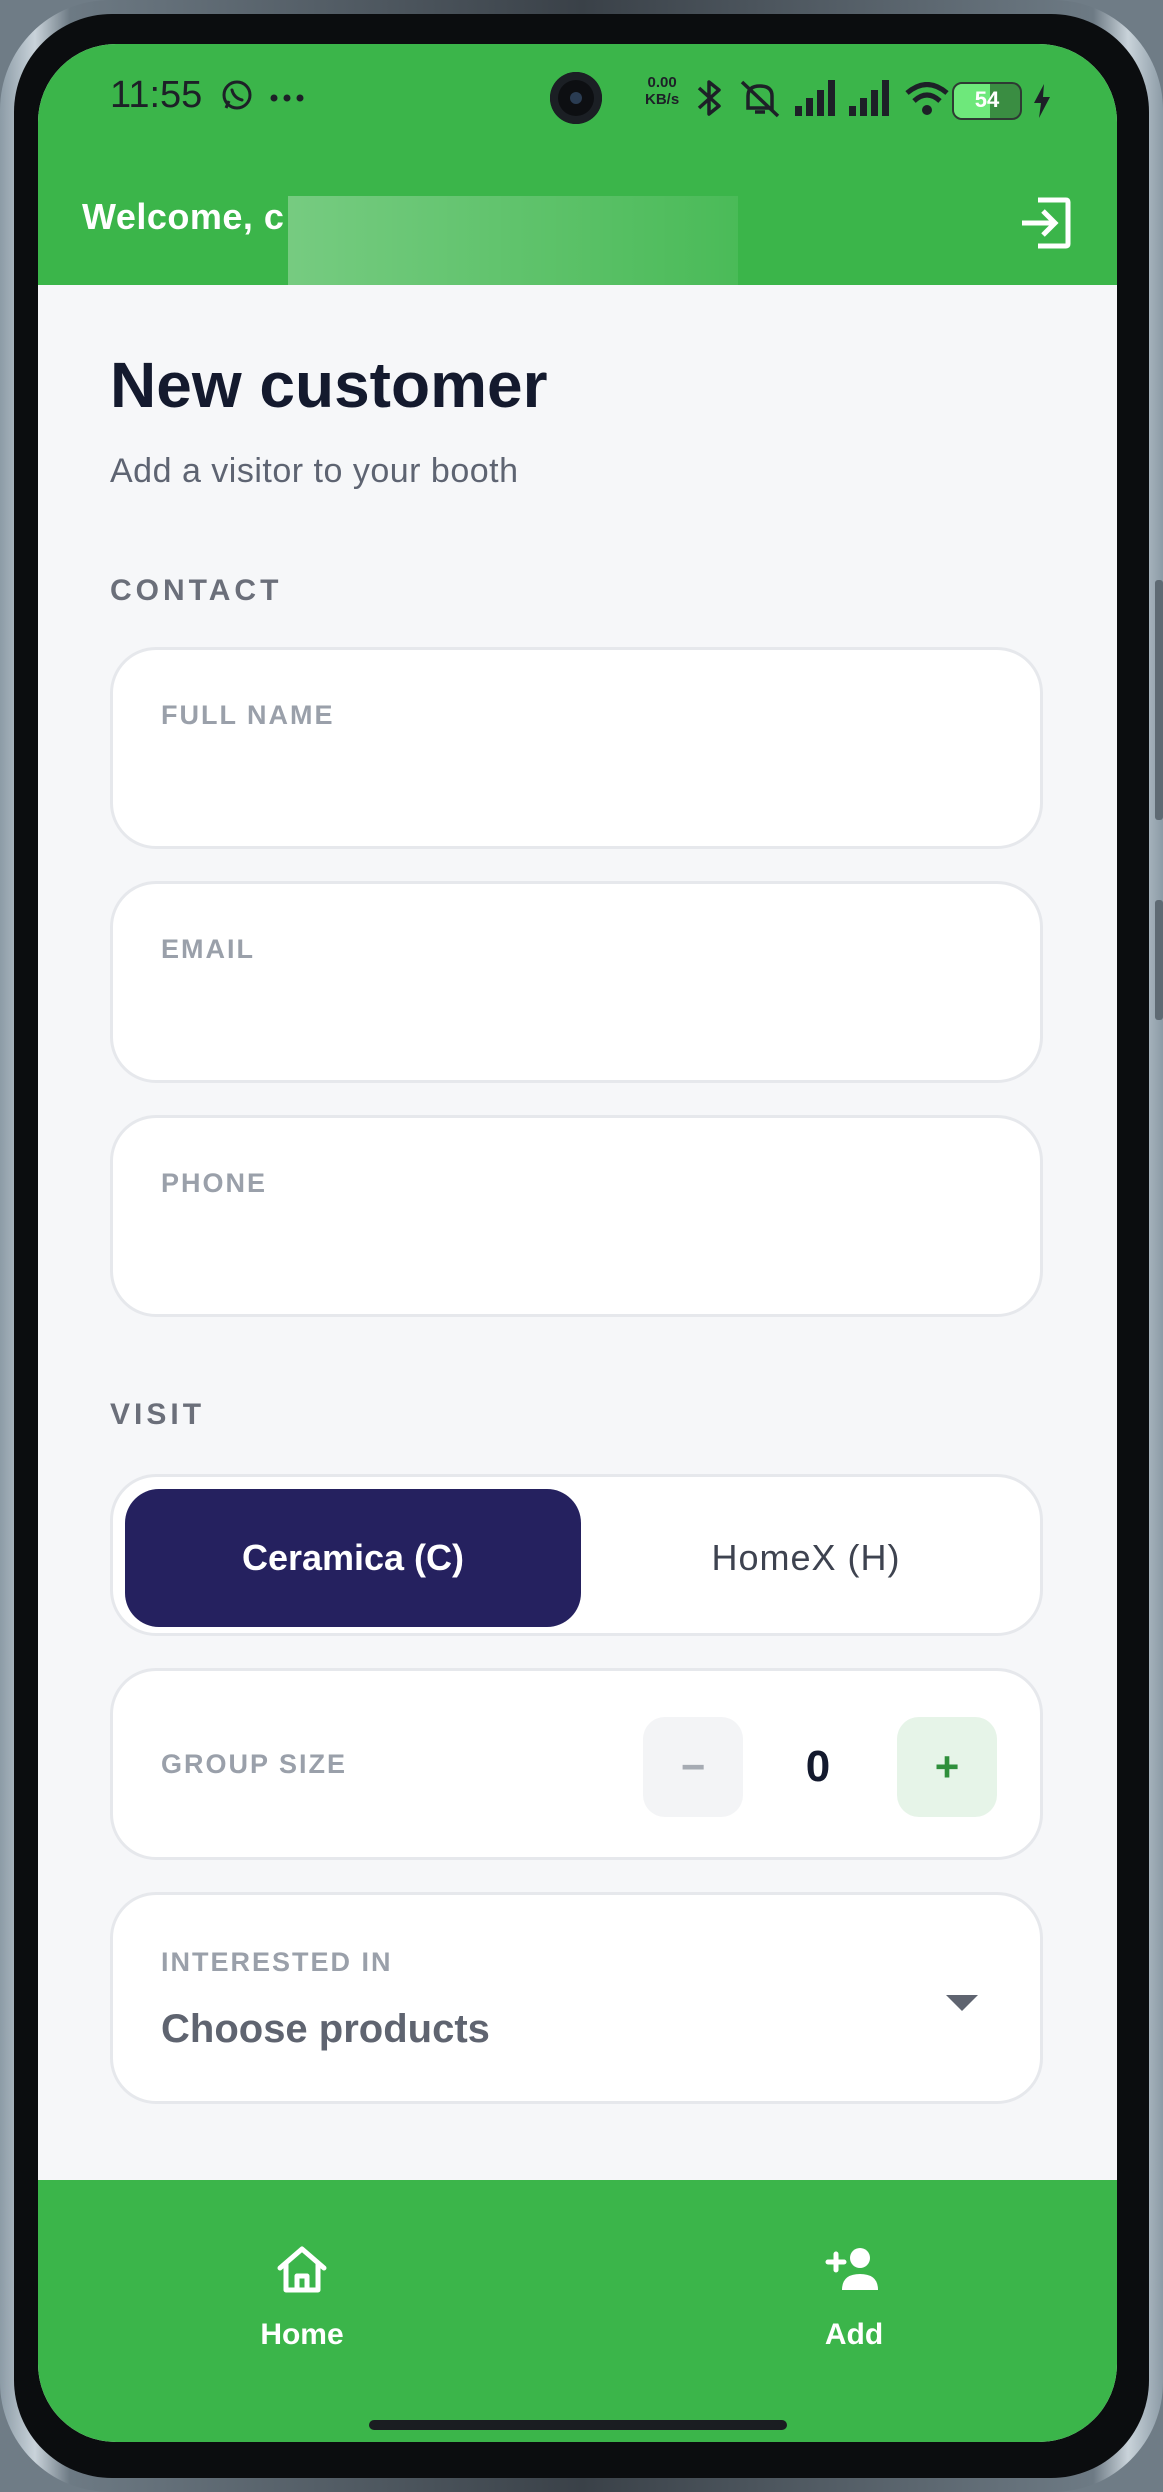 The image size is (1163, 2492). I want to click on phone-input, so click(573, 1234).